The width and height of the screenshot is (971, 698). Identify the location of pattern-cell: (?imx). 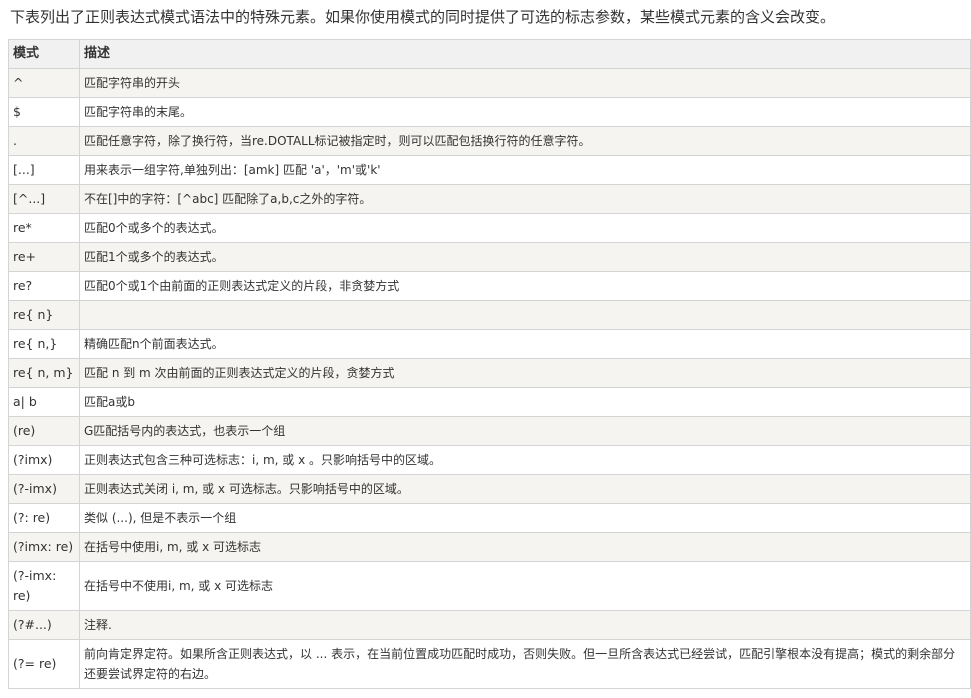
(44, 460).